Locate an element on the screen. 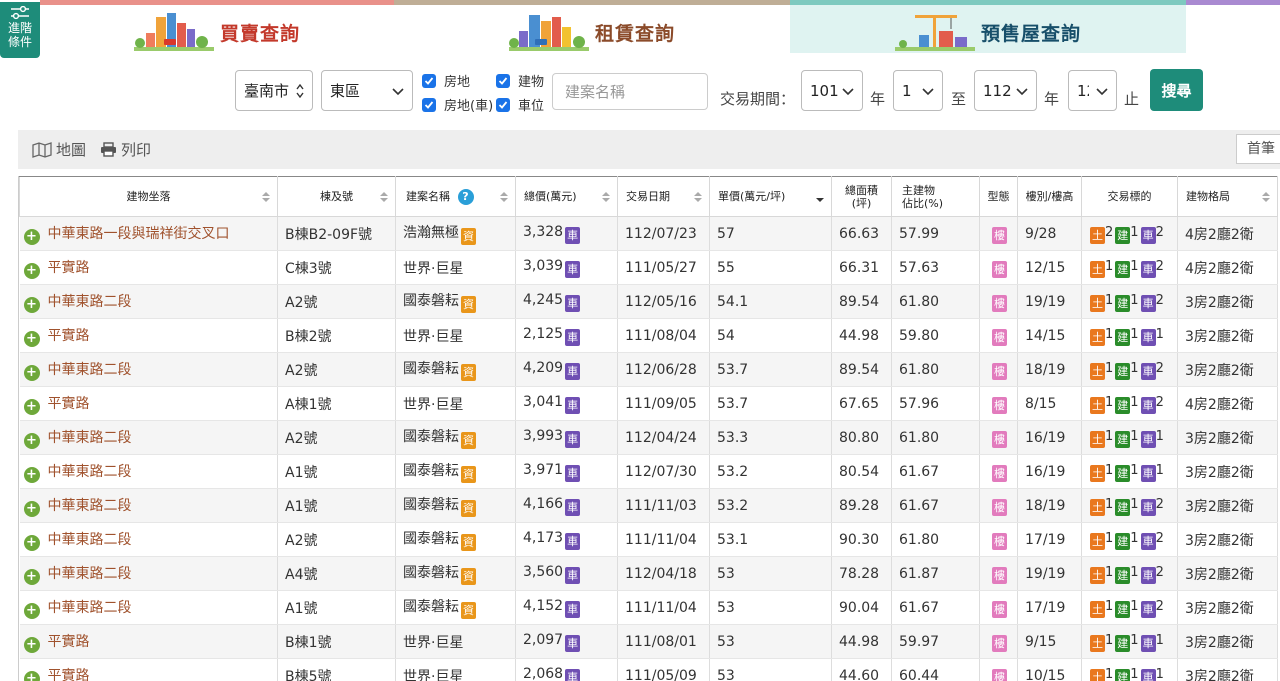 The width and height of the screenshot is (1280, 681). map-button: 地圖 is located at coordinates (59, 149).